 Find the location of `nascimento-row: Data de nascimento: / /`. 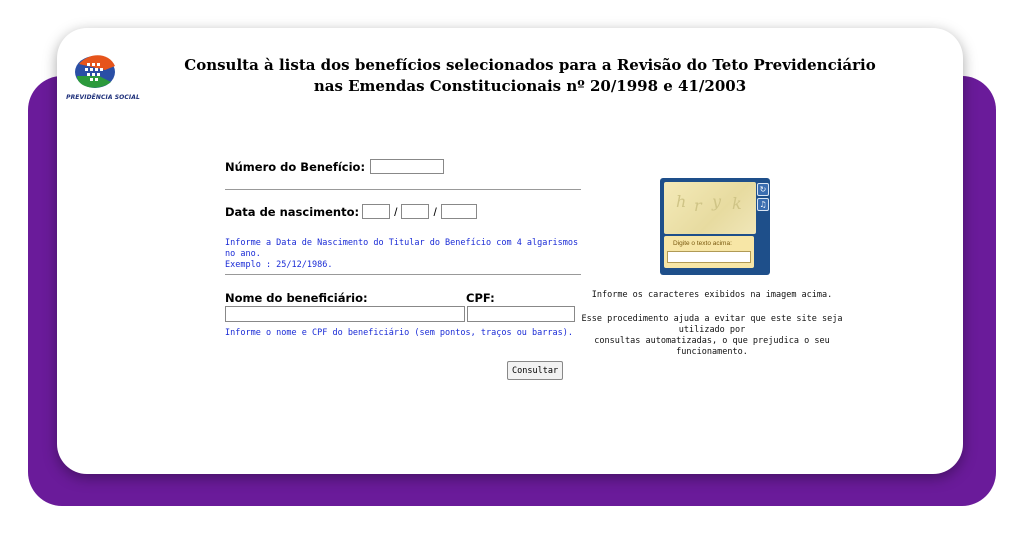

nascimento-row: Data de nascimento: / / is located at coordinates (351, 211).